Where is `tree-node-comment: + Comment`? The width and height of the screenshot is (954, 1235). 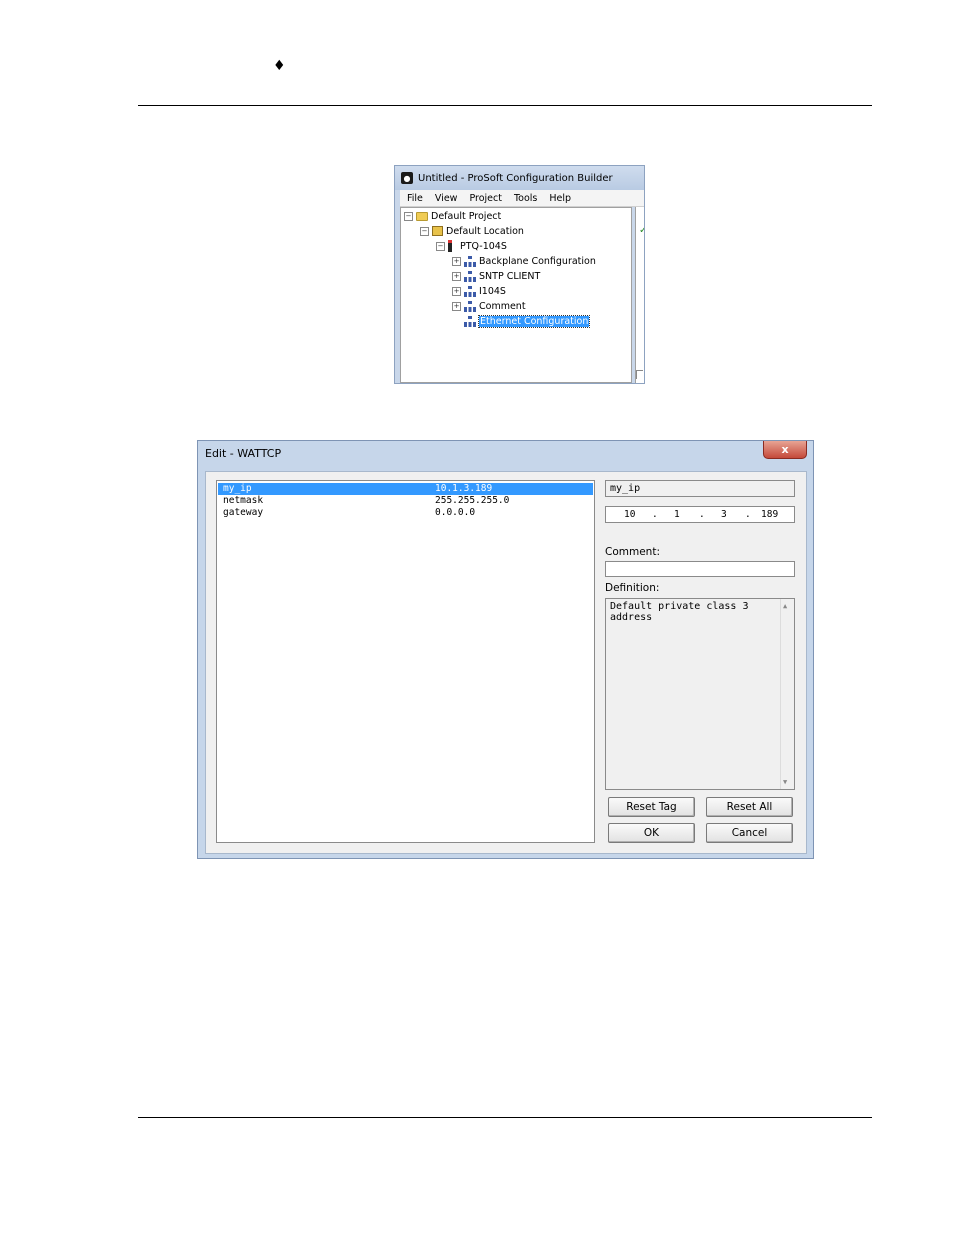
tree-node-comment: + Comment is located at coordinates (489, 306).